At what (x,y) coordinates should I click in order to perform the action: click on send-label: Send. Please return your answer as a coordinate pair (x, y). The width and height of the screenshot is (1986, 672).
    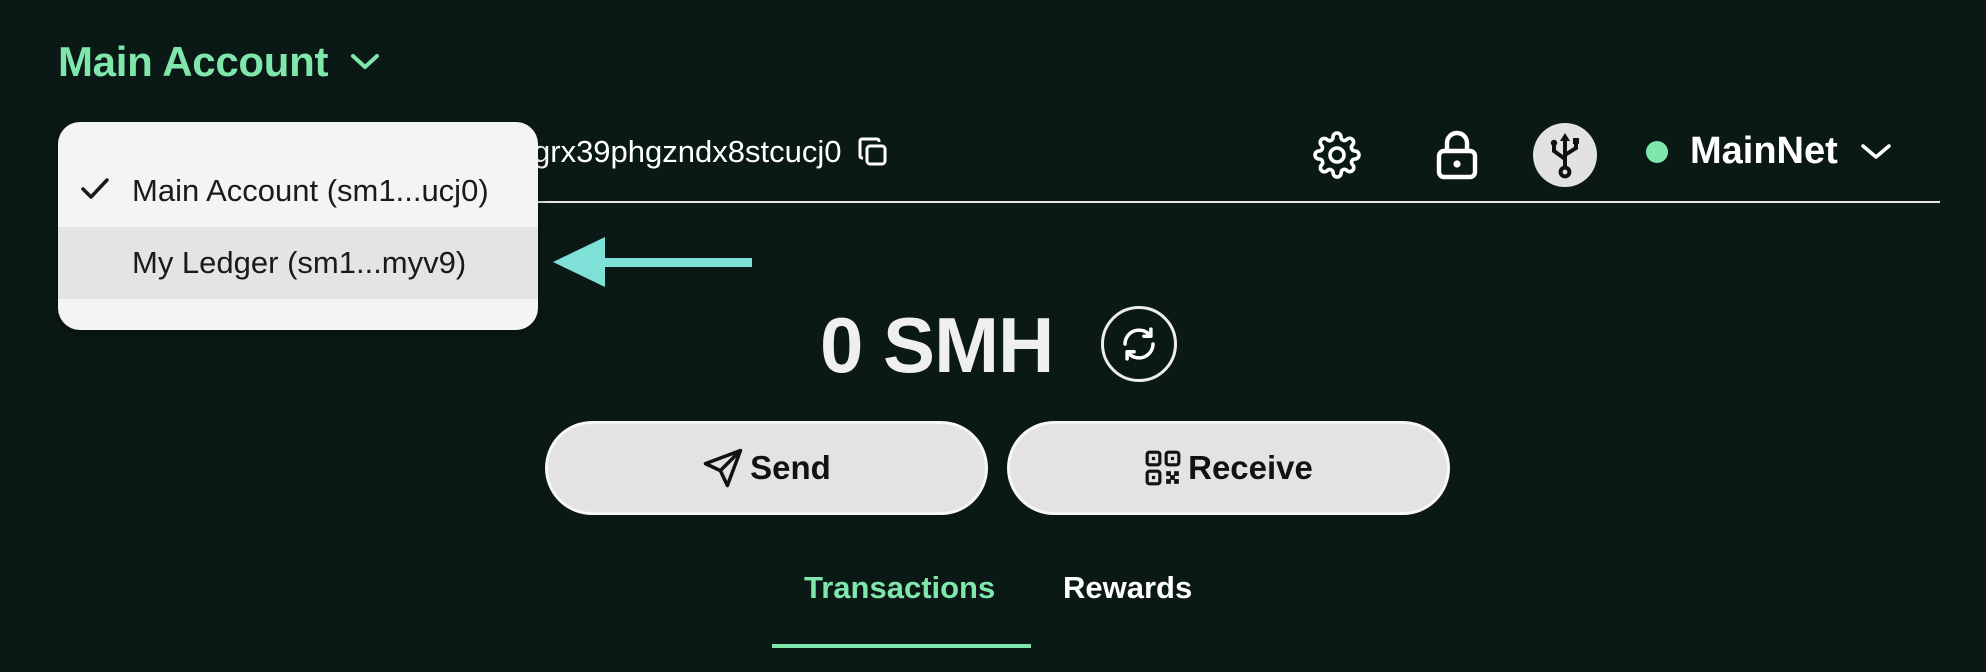
    Looking at the image, I should click on (790, 467).